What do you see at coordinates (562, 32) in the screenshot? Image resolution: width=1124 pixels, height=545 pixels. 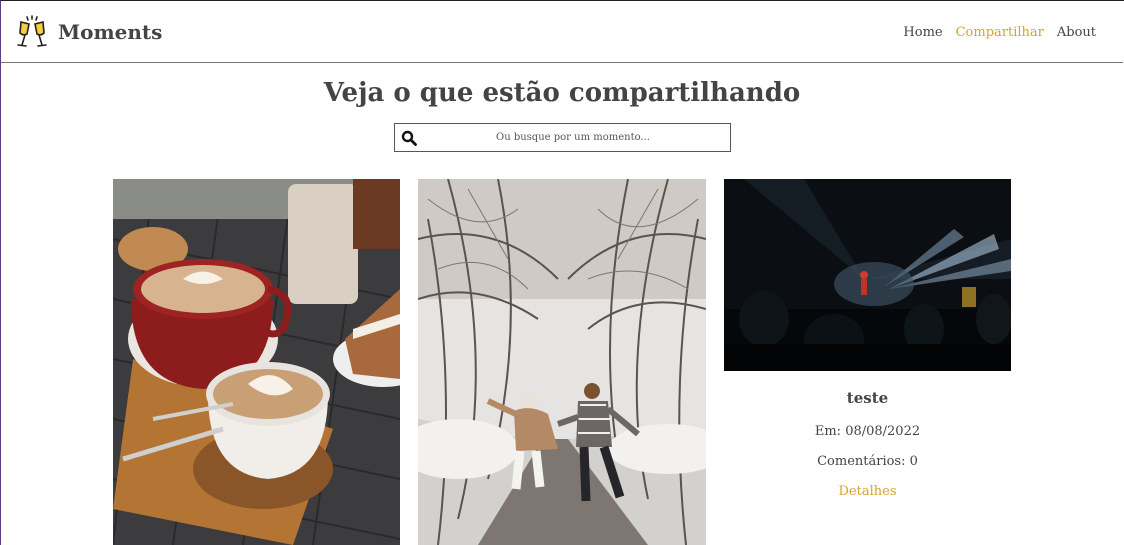 I see `navbar: Moments Home Compartilhar About` at bounding box center [562, 32].